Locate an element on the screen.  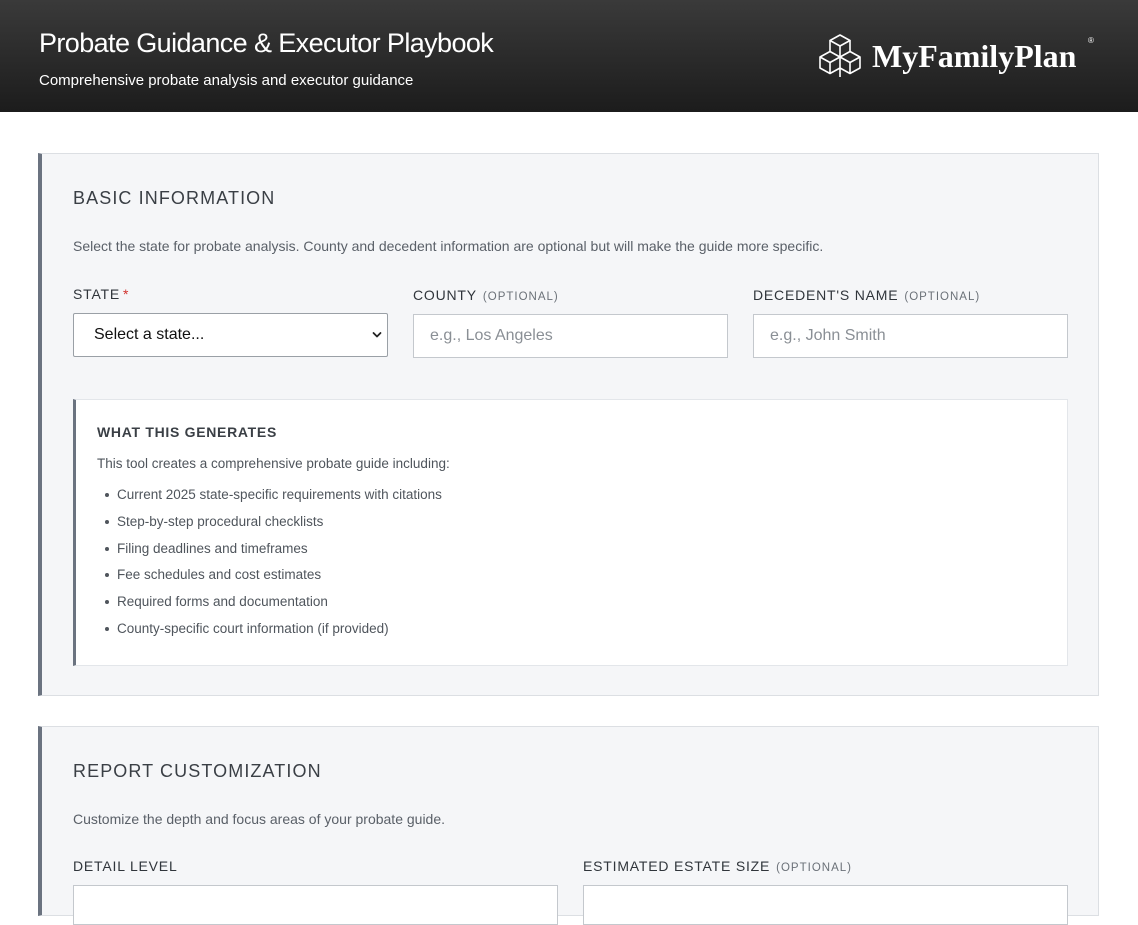
detail-level-label-text: DETAIL LEVEL is located at coordinates (125, 866).